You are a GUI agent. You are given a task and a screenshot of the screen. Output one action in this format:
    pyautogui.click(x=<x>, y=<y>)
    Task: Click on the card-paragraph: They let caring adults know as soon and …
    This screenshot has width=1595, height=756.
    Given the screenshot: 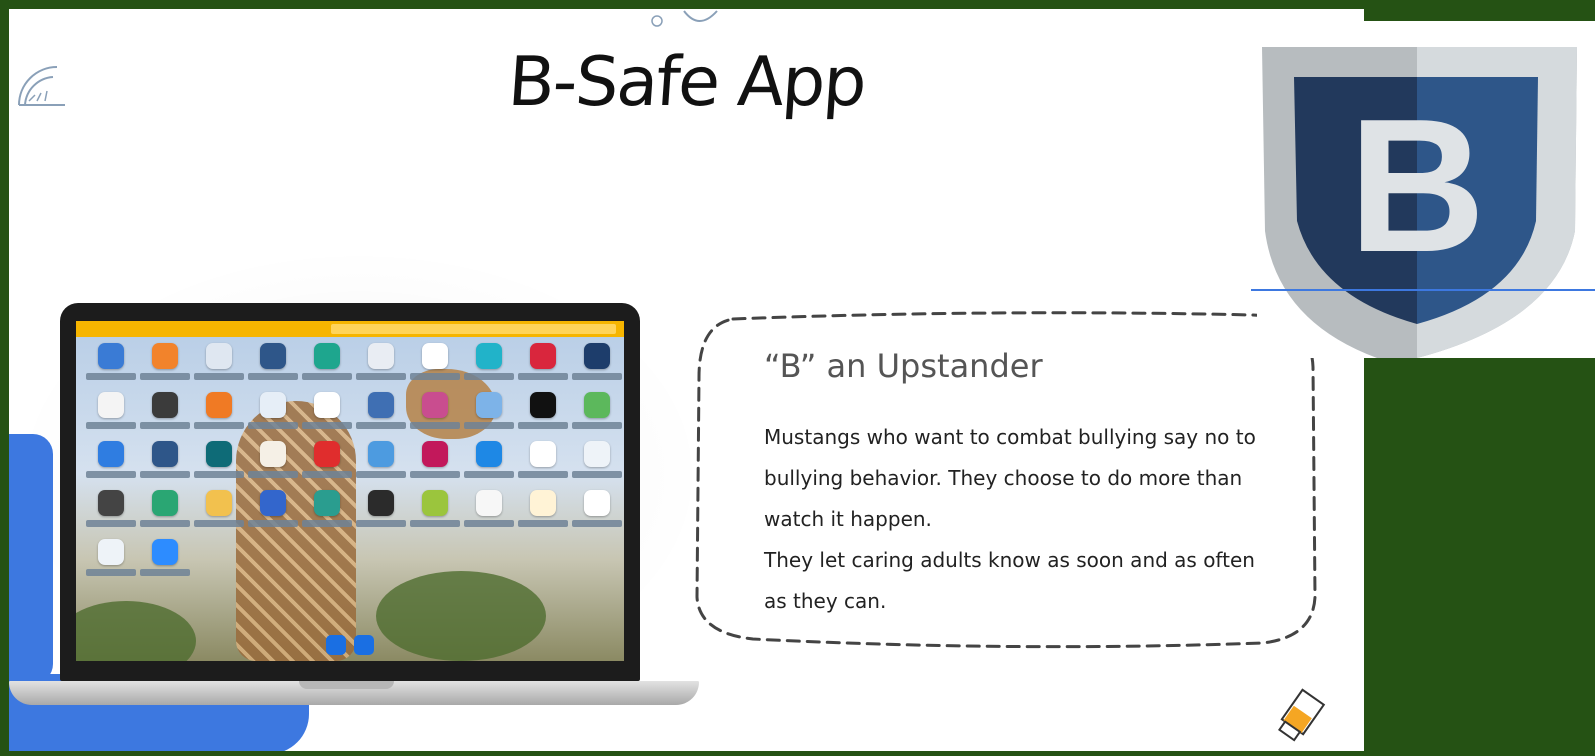 What is the action you would take?
    pyautogui.click(x=1009, y=580)
    